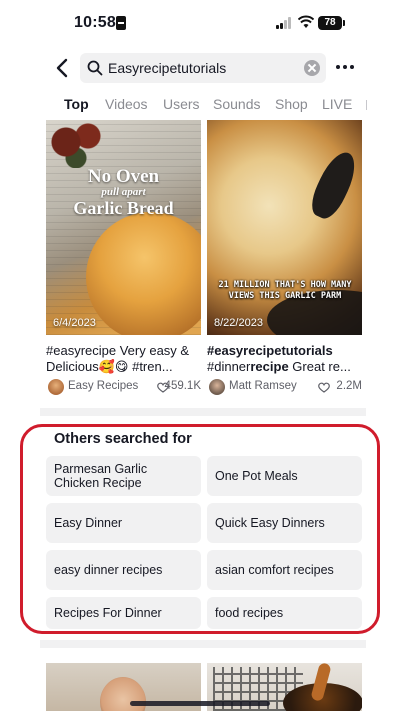 Image resolution: width=400 pixels, height=711 pixels. What do you see at coordinates (285, 23) in the screenshot?
I see `cellular-signal-icon` at bounding box center [285, 23].